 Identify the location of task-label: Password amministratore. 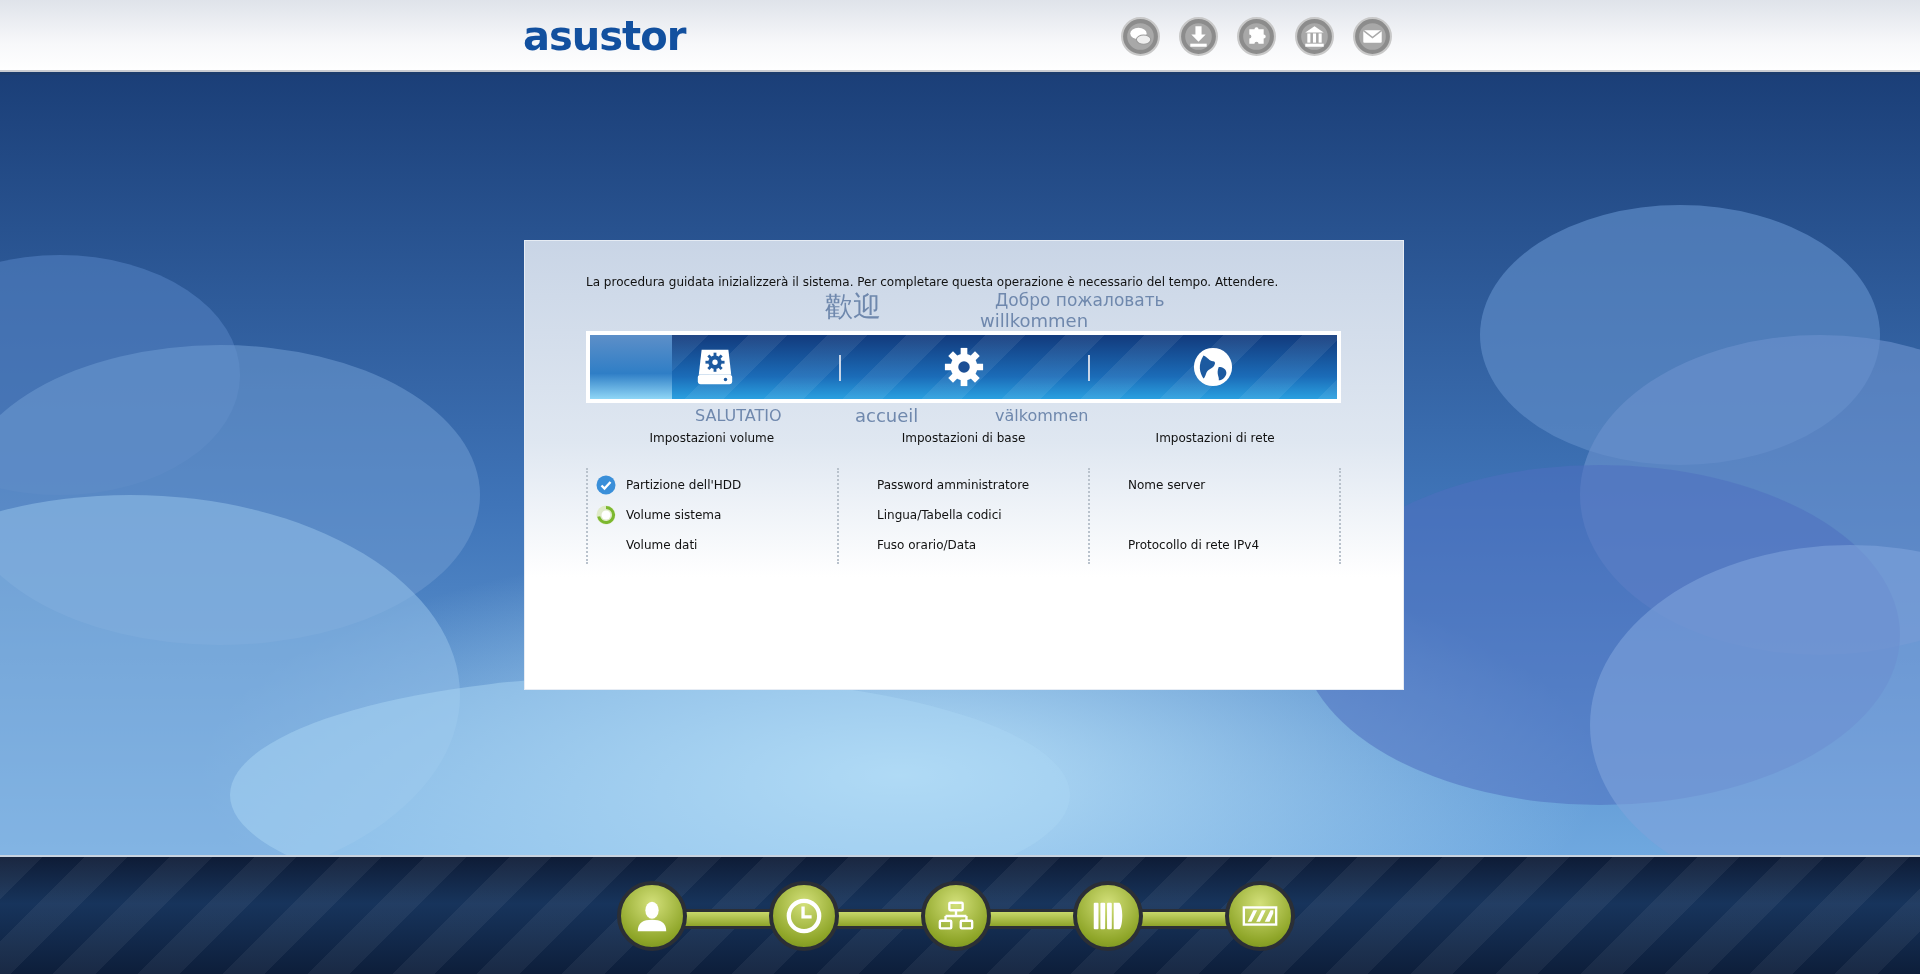
(953, 485).